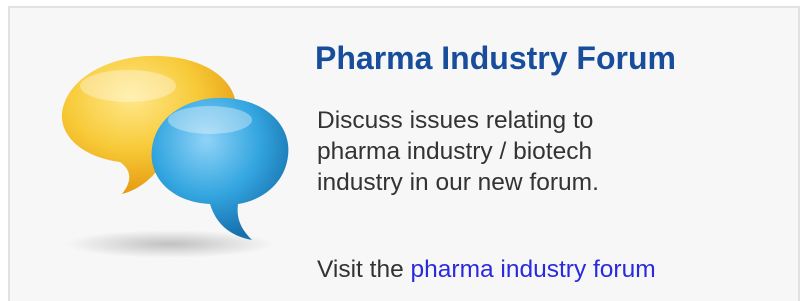 The height and width of the screenshot is (301, 810). What do you see at coordinates (360, 269) in the screenshot?
I see `visit-prefix: Visit the` at bounding box center [360, 269].